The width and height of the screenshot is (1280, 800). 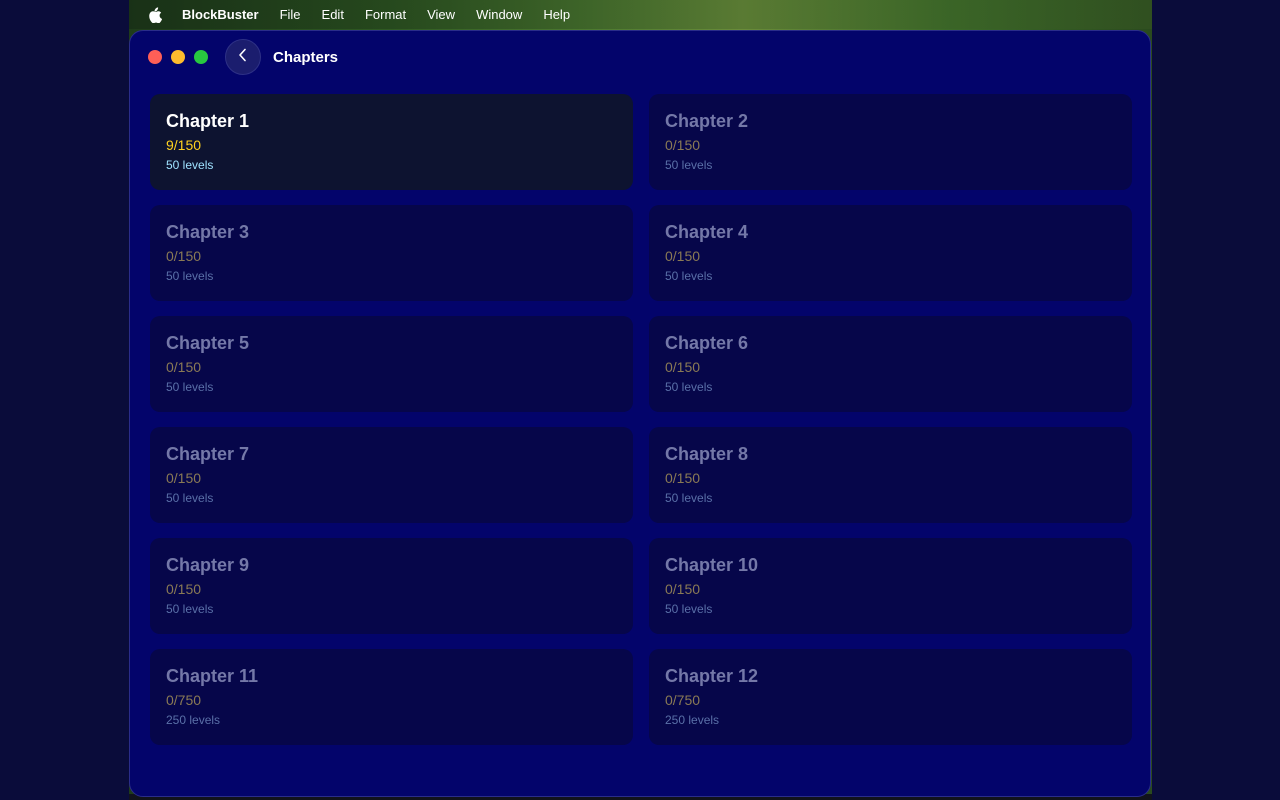 I want to click on chapter-title: Chapter 9, so click(x=208, y=565).